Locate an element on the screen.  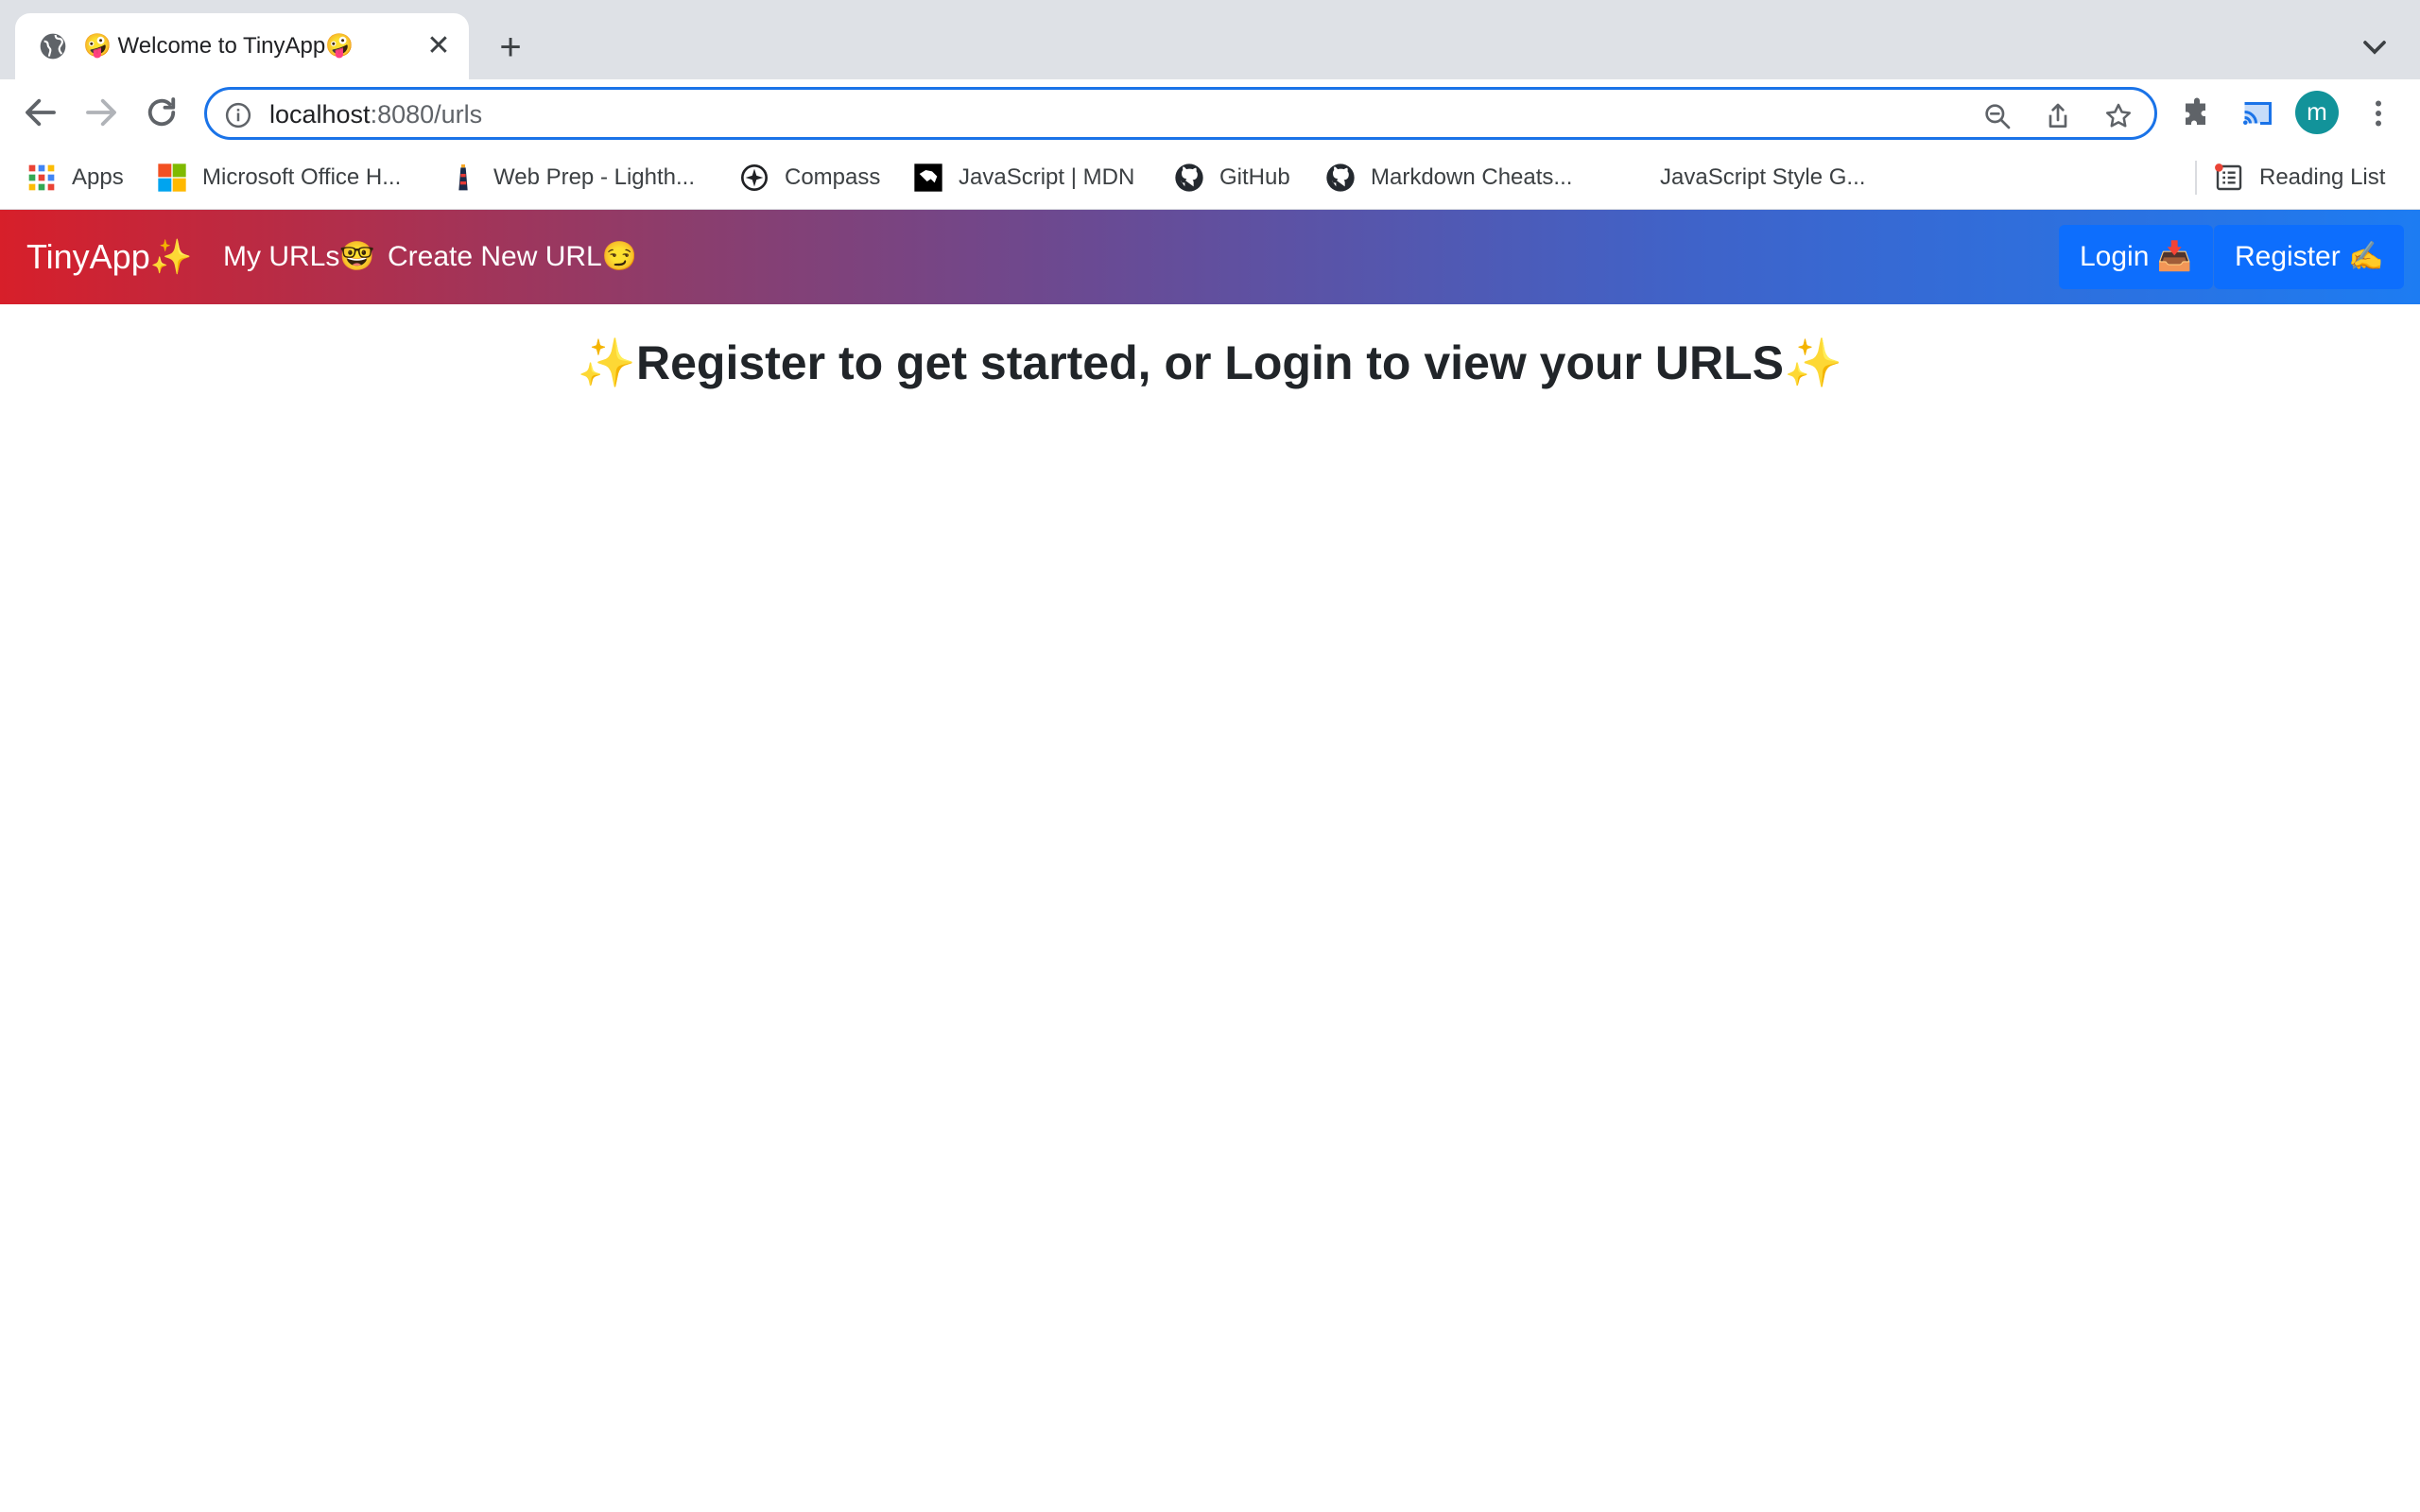
microsoft-logo-icon is located at coordinates (172, 177).